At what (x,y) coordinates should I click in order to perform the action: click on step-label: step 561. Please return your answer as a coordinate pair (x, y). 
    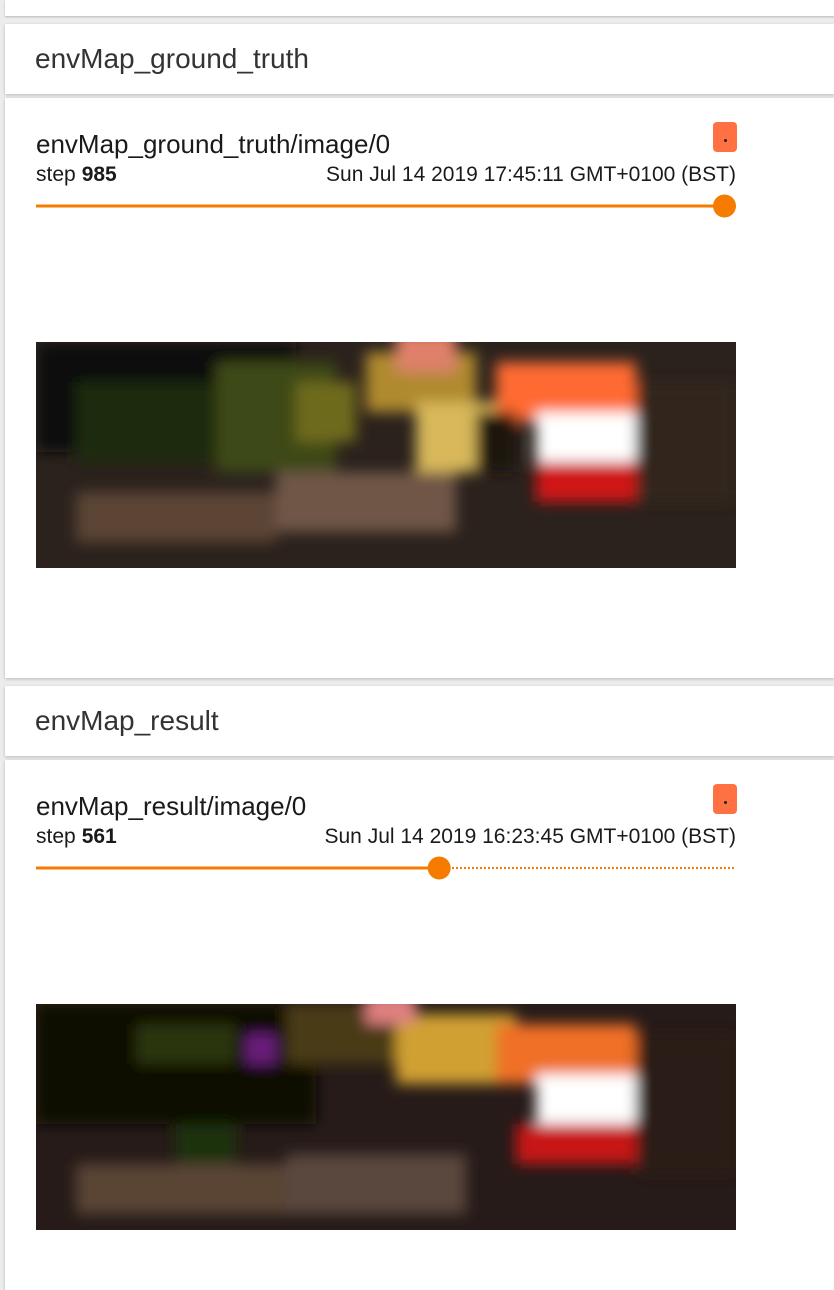
    Looking at the image, I should click on (76, 837).